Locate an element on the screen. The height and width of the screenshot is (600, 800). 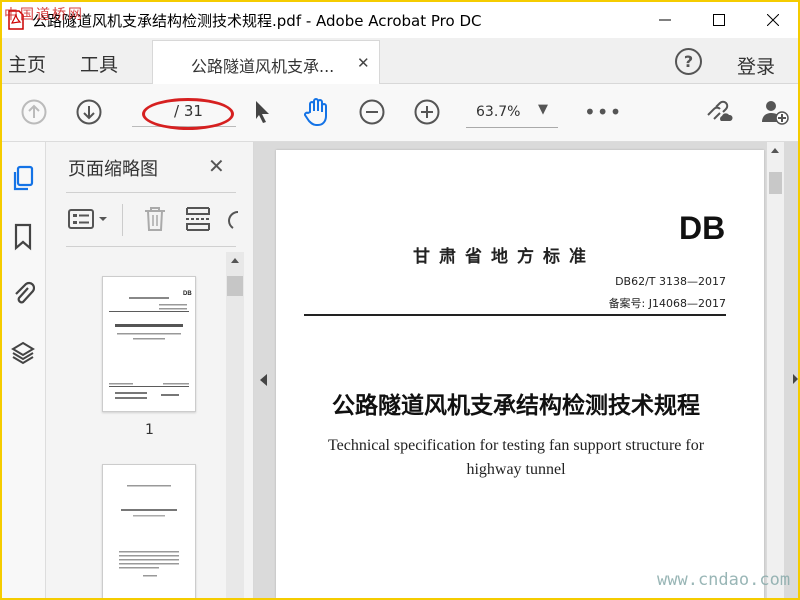
expand-right-panel-icon is located at coordinates (795, 379).